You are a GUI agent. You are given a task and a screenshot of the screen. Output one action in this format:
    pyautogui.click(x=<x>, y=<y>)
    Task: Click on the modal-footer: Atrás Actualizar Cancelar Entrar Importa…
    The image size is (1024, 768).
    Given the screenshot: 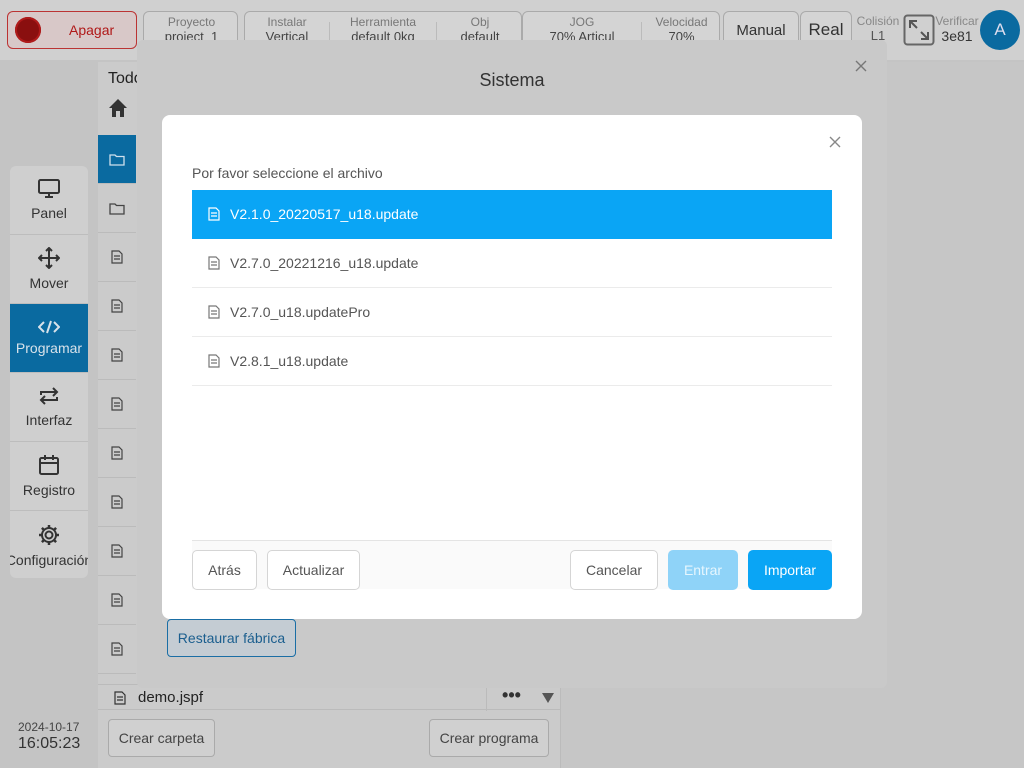 What is the action you would take?
    pyautogui.click(x=512, y=565)
    